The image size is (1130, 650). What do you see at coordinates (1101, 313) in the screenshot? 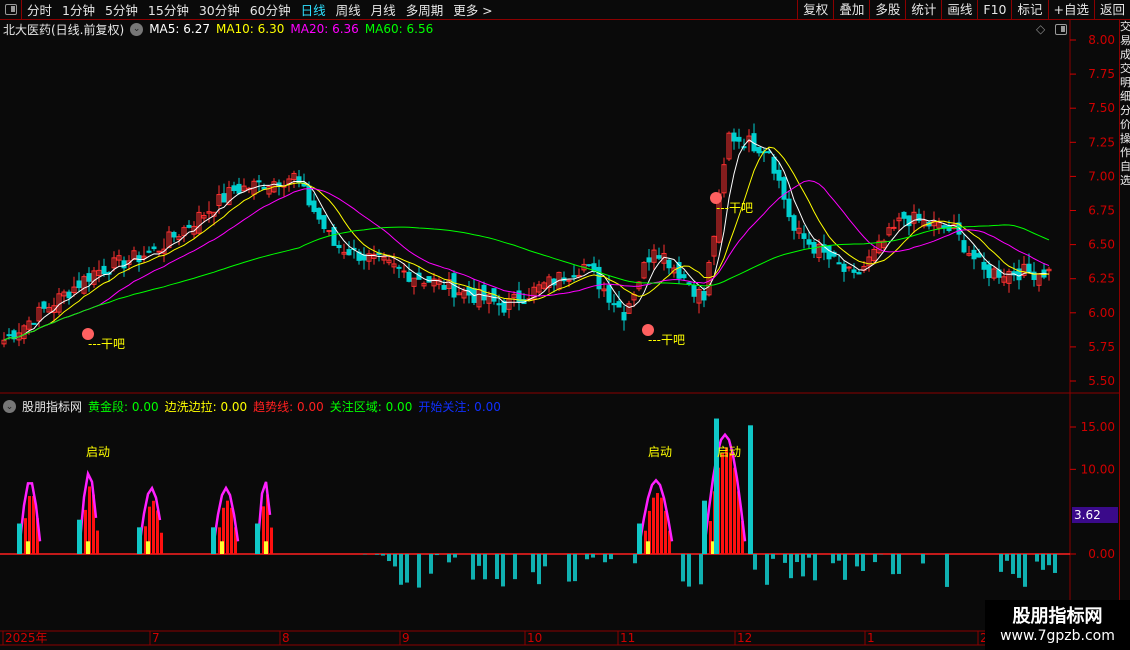
I see `price-tick-label: 6.00` at bounding box center [1101, 313].